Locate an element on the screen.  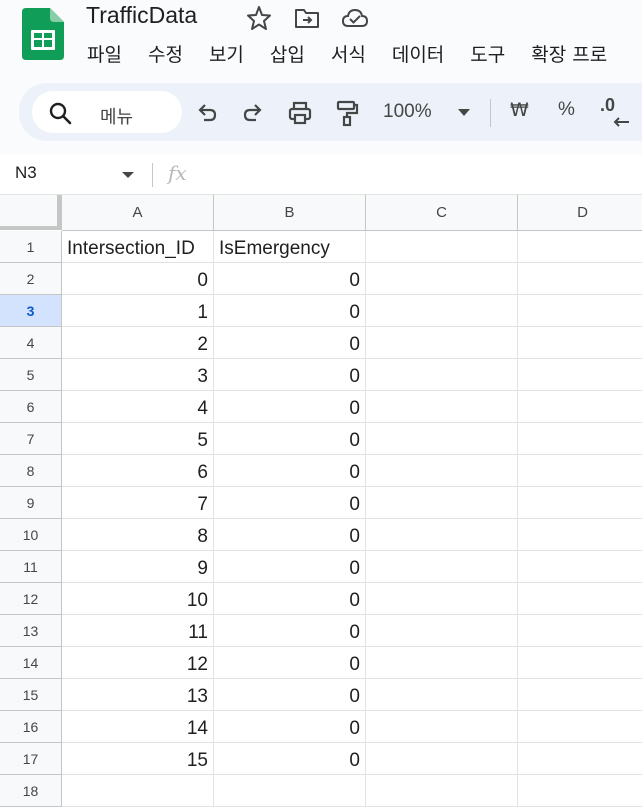
row-header: 2 is located at coordinates (31, 279).